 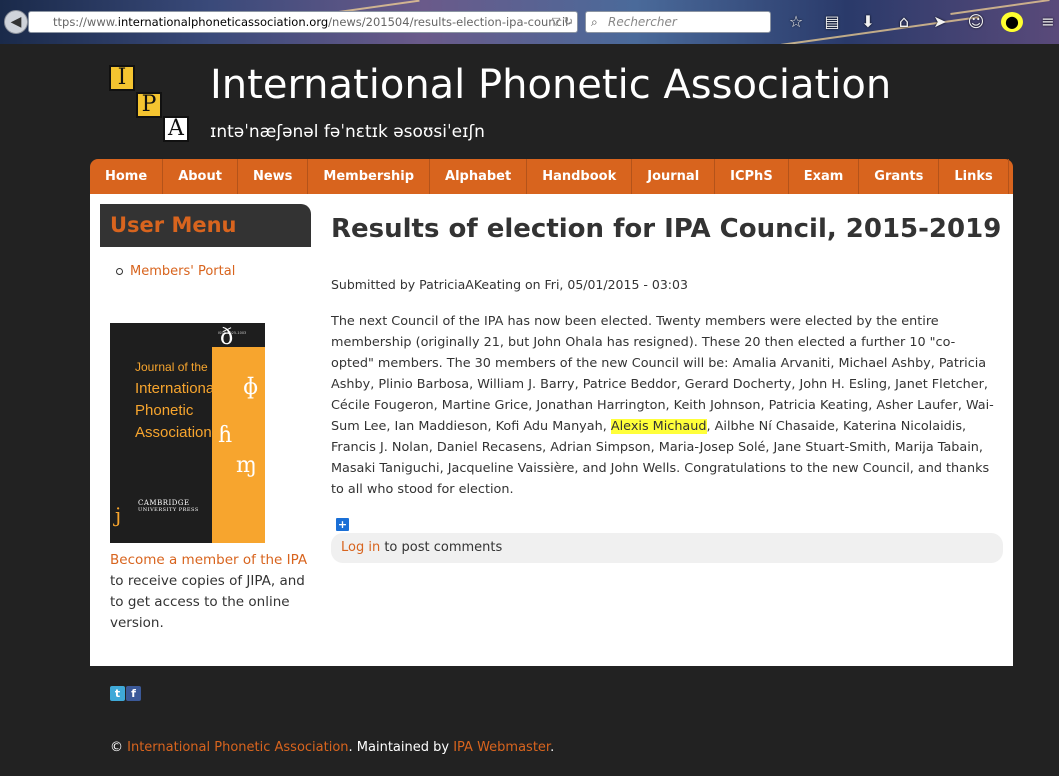 I want to click on cover-title-line: Association, so click(x=173, y=432).